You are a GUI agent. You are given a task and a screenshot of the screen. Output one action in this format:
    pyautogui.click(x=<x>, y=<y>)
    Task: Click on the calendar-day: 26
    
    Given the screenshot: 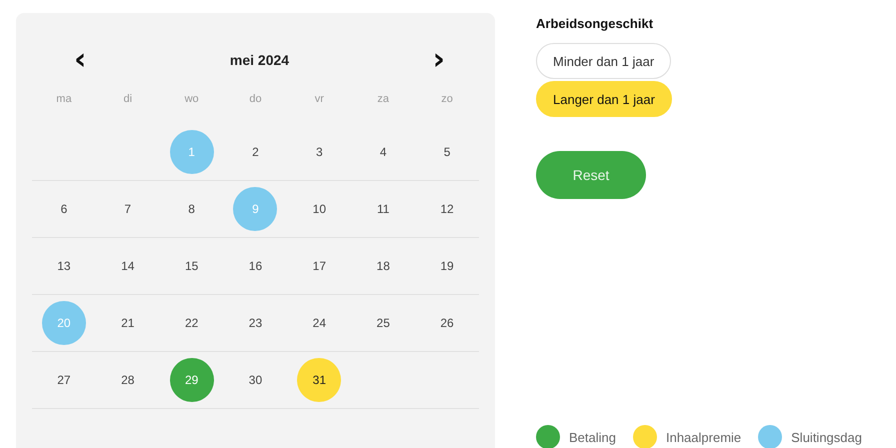 What is the action you would take?
    pyautogui.click(x=447, y=323)
    